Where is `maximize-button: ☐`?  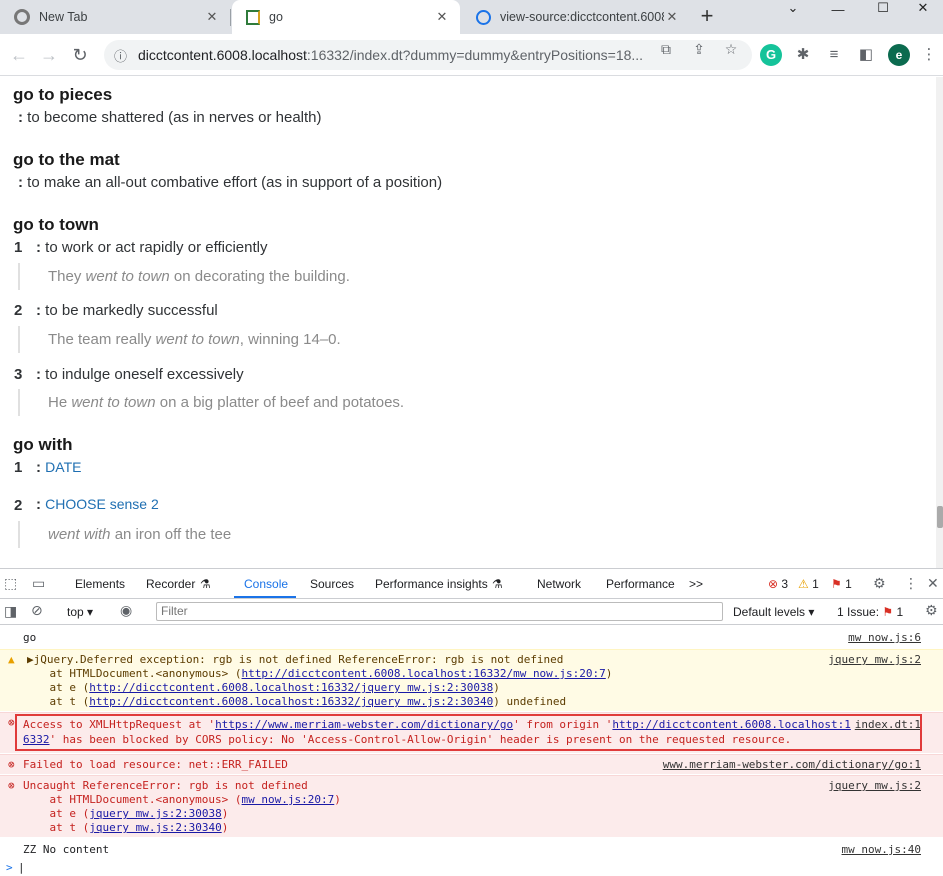
maximize-button: ☐ is located at coordinates (883, 7).